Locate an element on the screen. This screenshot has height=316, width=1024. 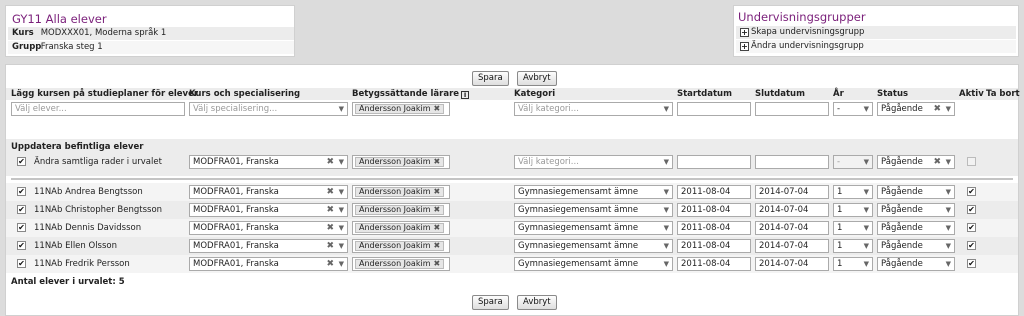
select-specialization-dropdown: Välj specialisering... ▼ is located at coordinates (268, 109).